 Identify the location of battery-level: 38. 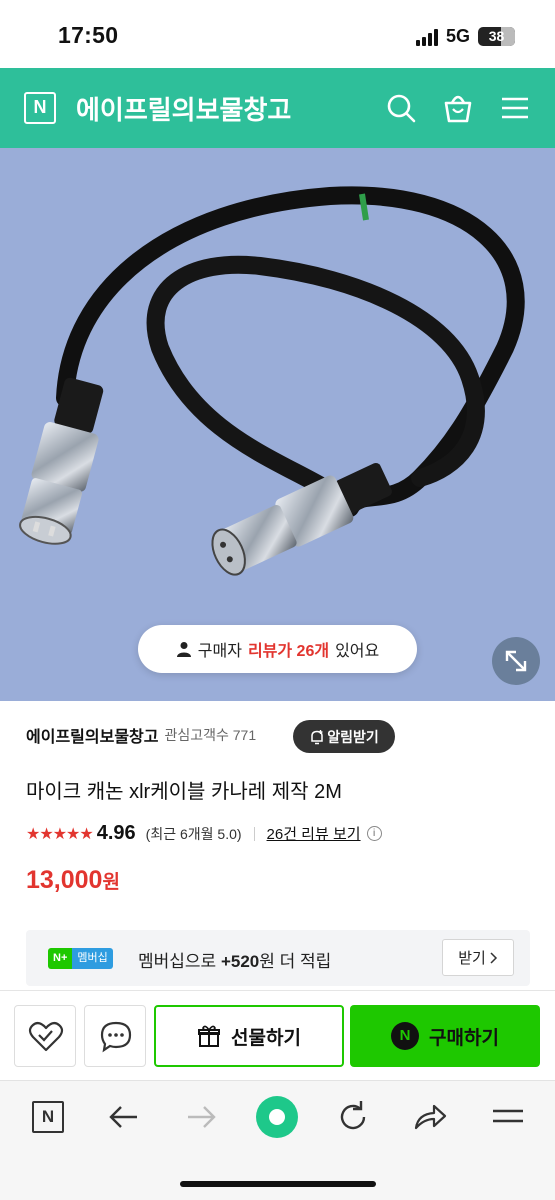
(496, 36).